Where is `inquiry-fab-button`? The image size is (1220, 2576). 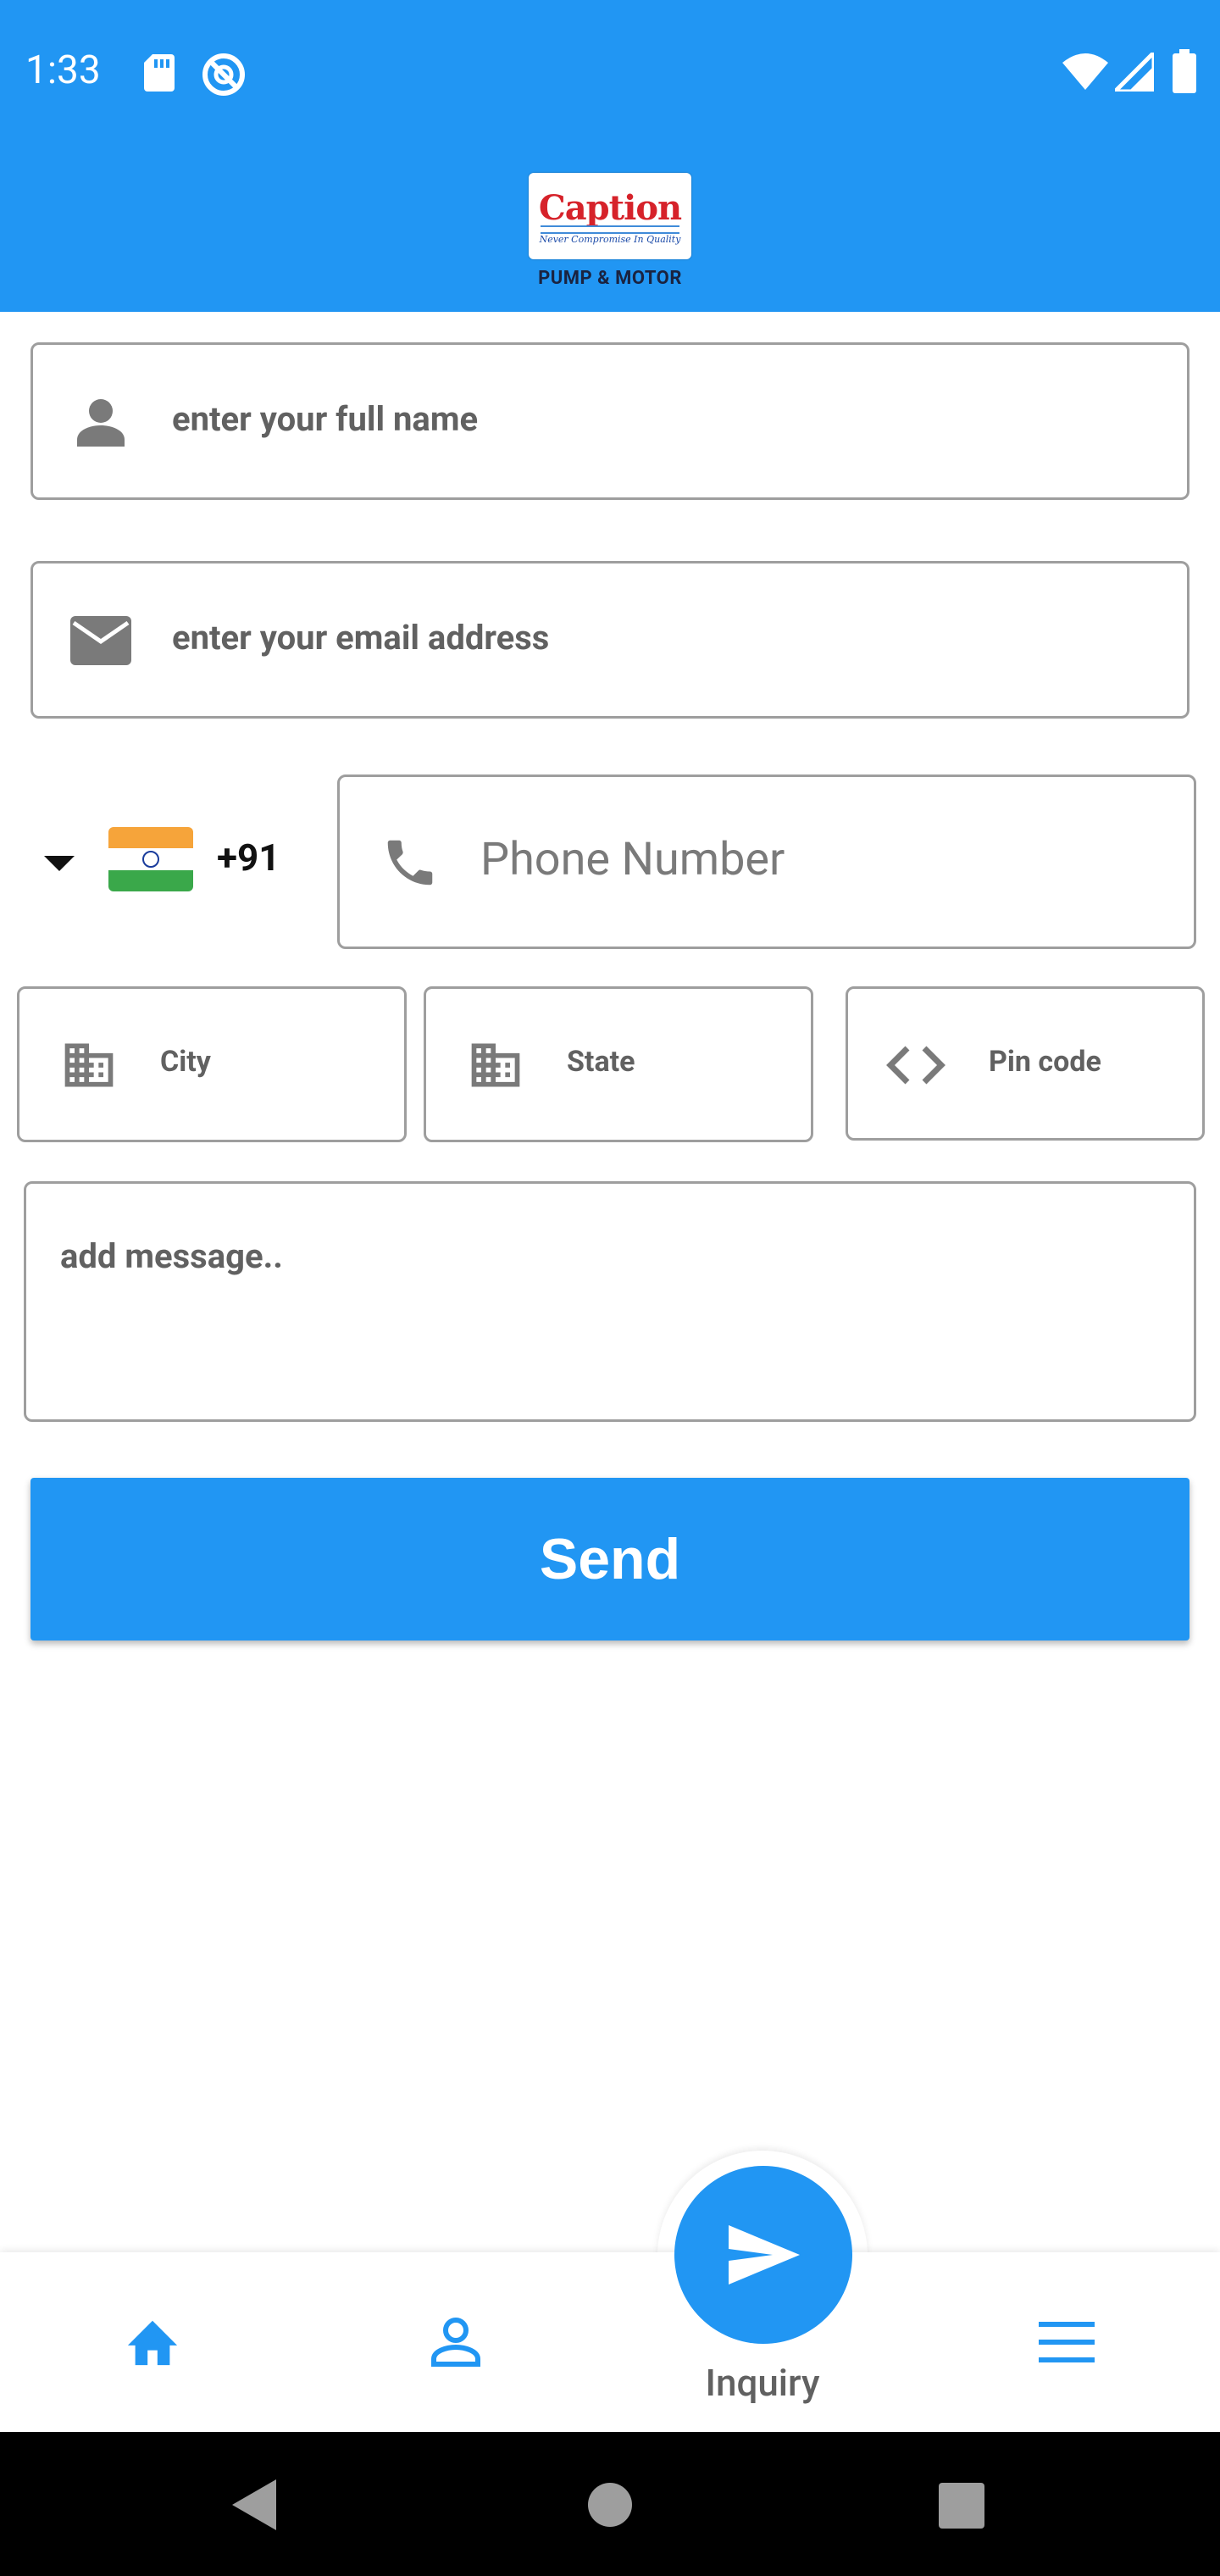 inquiry-fab-button is located at coordinates (763, 2255).